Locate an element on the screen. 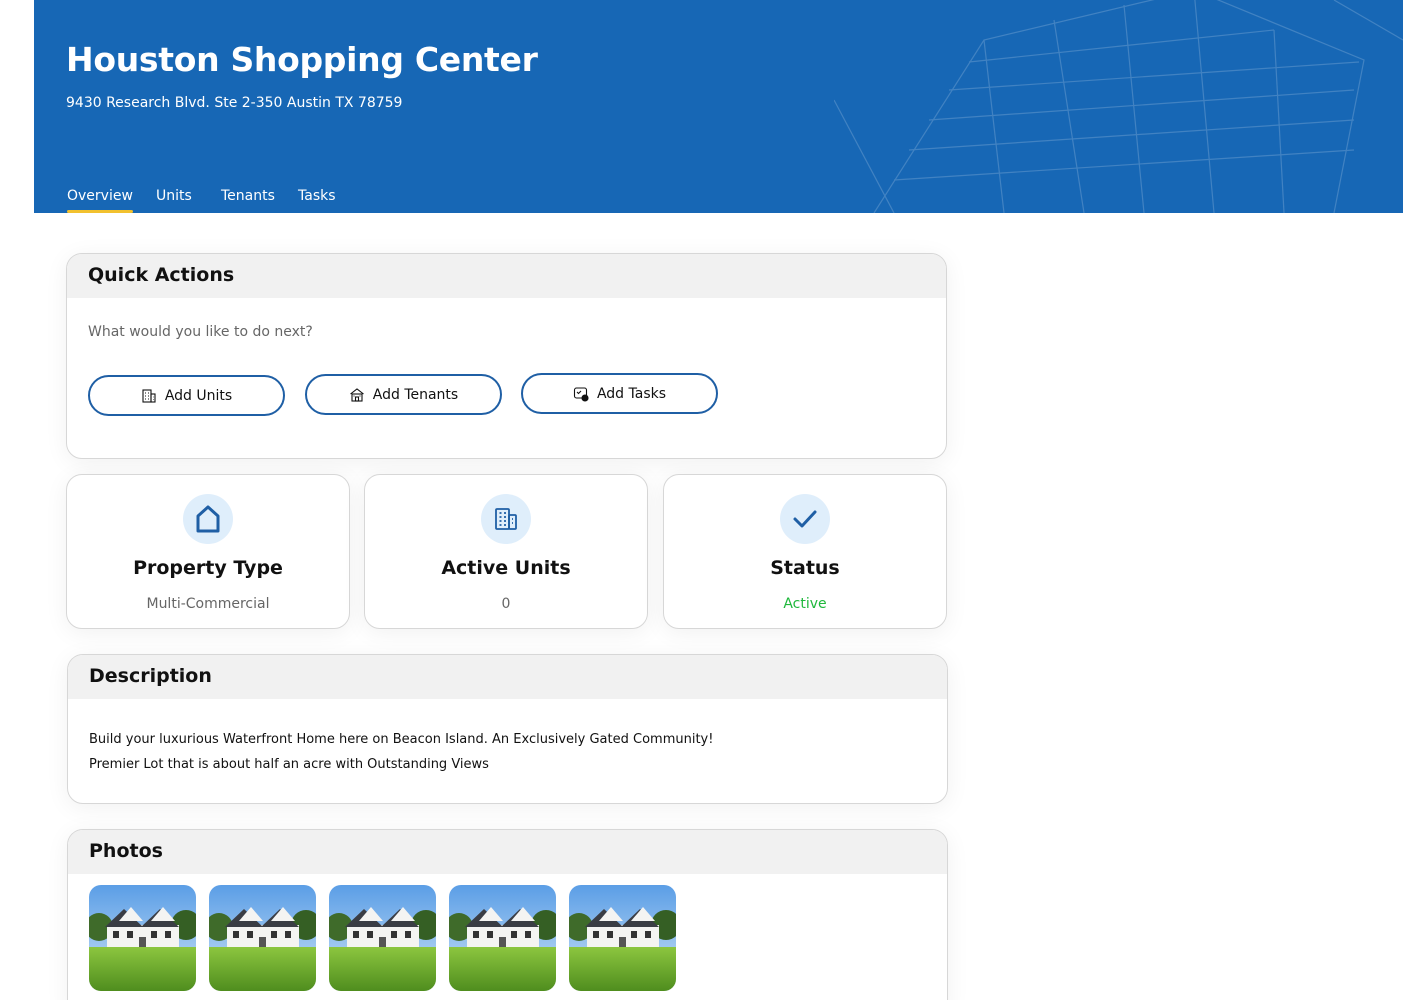  add-tasks-label: Add Tasks is located at coordinates (631, 393).